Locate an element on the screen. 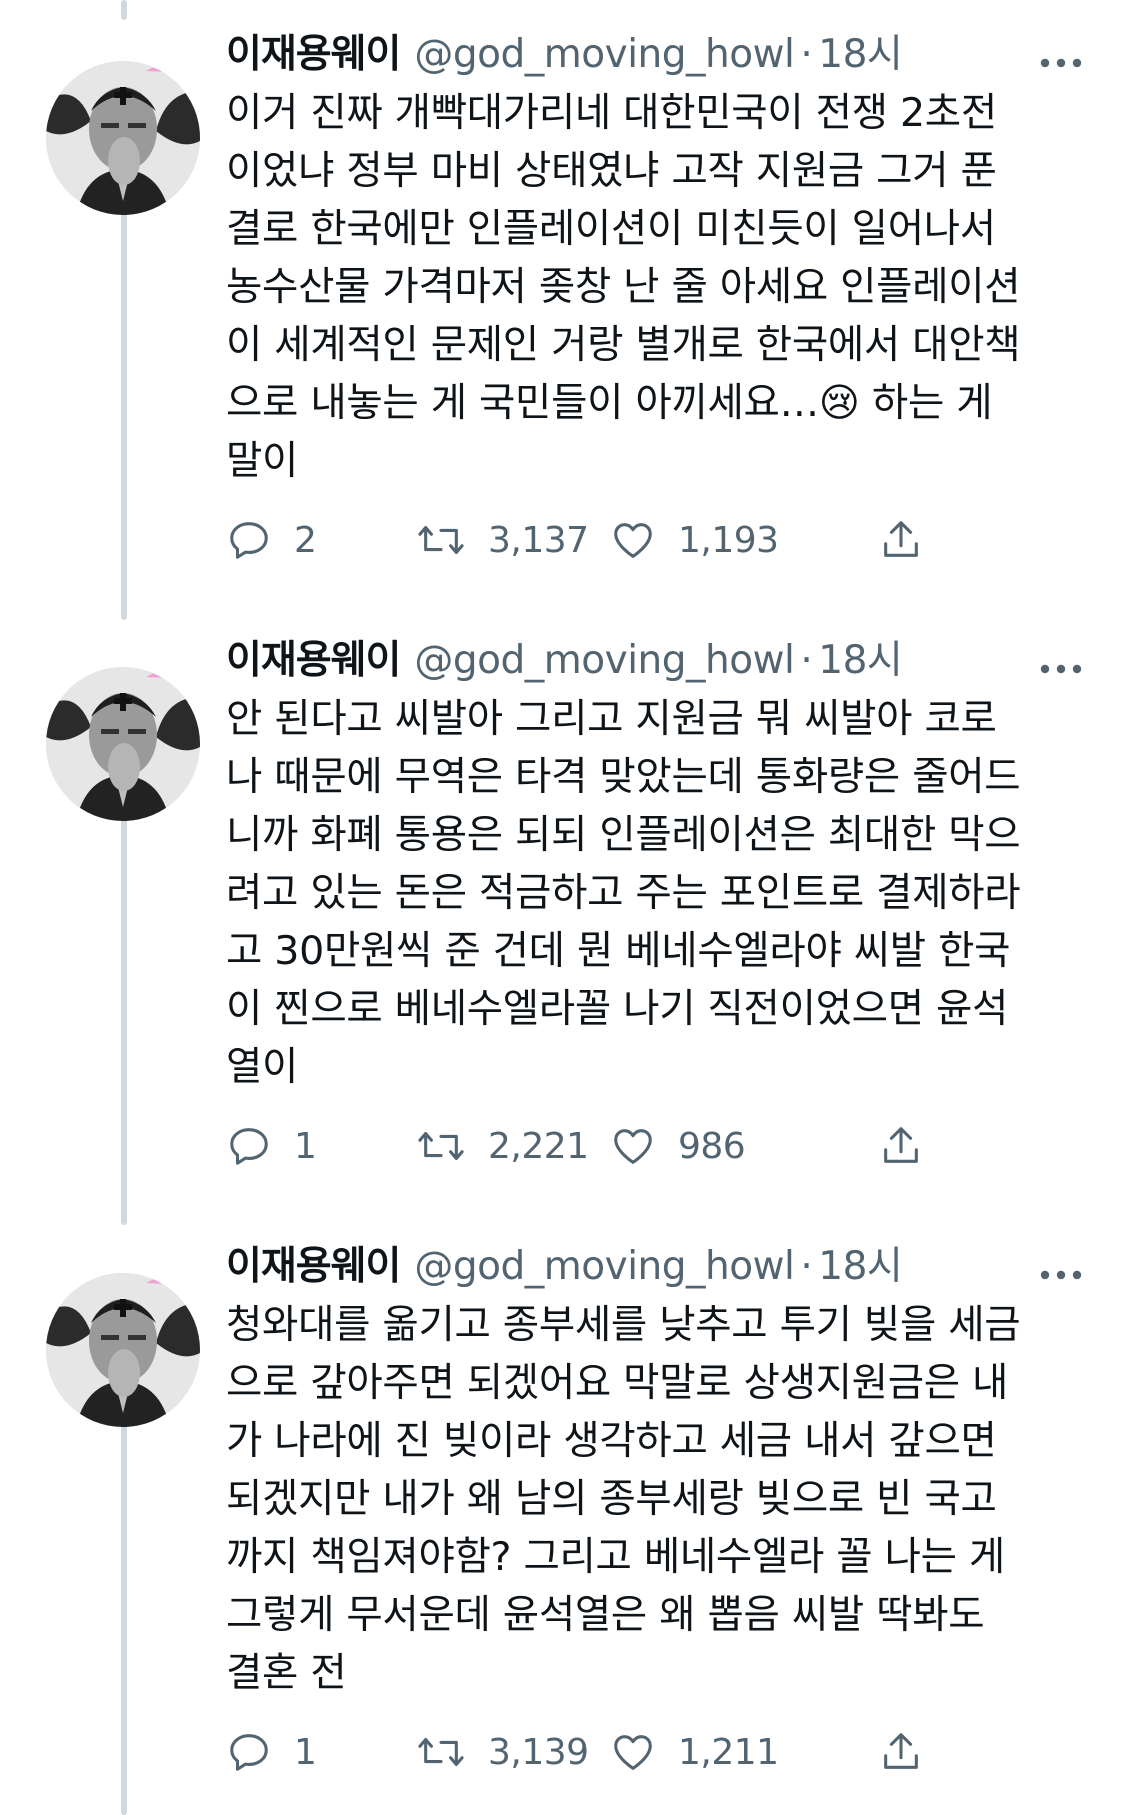 Image resolution: width=1125 pixels, height=1815 pixels. retweet-button: 3,137 is located at coordinates (502, 540).